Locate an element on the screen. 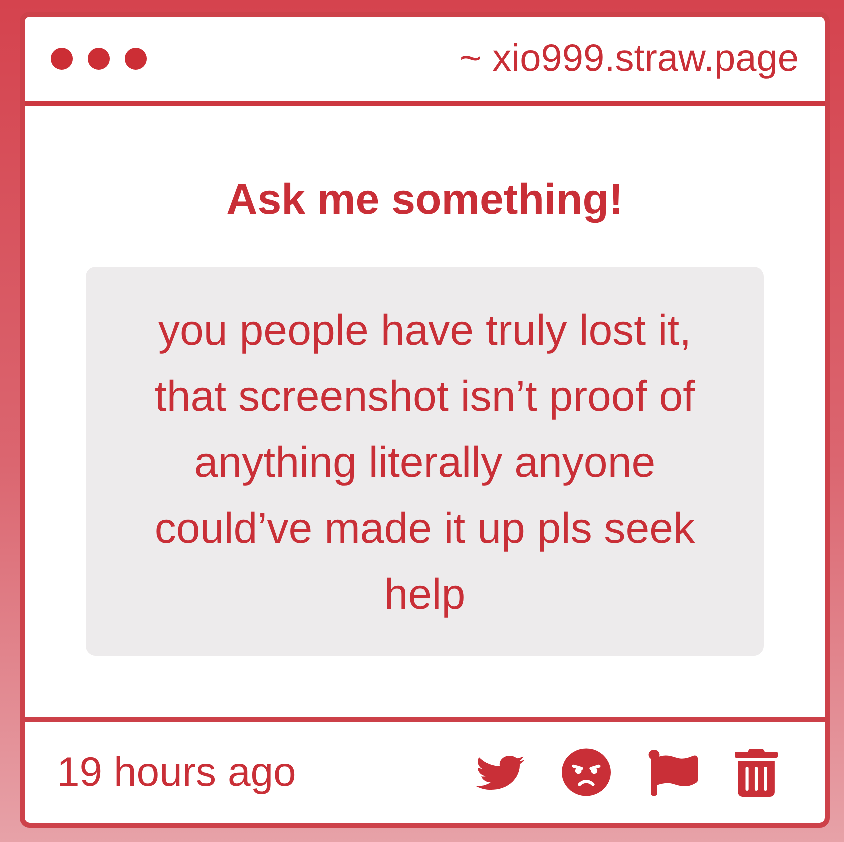 Image resolution: width=844 pixels, height=842 pixels. page-address: ~ xio999.straw.page is located at coordinates (629, 59).